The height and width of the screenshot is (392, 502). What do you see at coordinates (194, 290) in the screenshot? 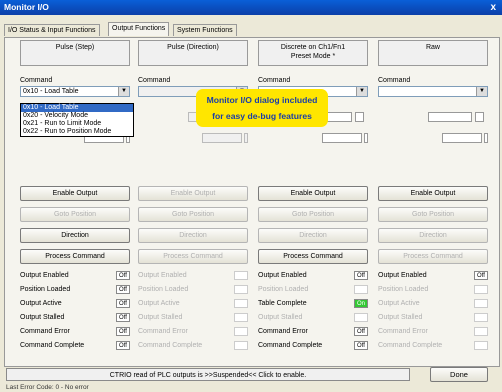
I see `status-row: Position Loaded` at bounding box center [194, 290].